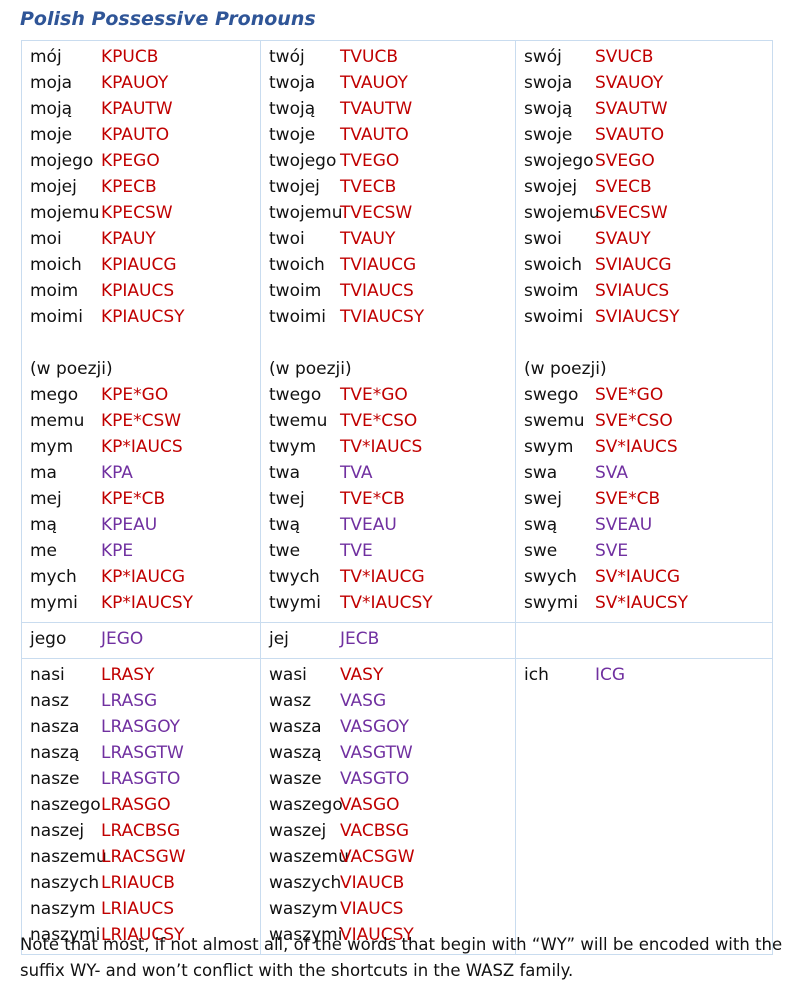 The width and height of the screenshot is (804, 1005). I want to click on steno-code: SVE*CSO, so click(634, 421).